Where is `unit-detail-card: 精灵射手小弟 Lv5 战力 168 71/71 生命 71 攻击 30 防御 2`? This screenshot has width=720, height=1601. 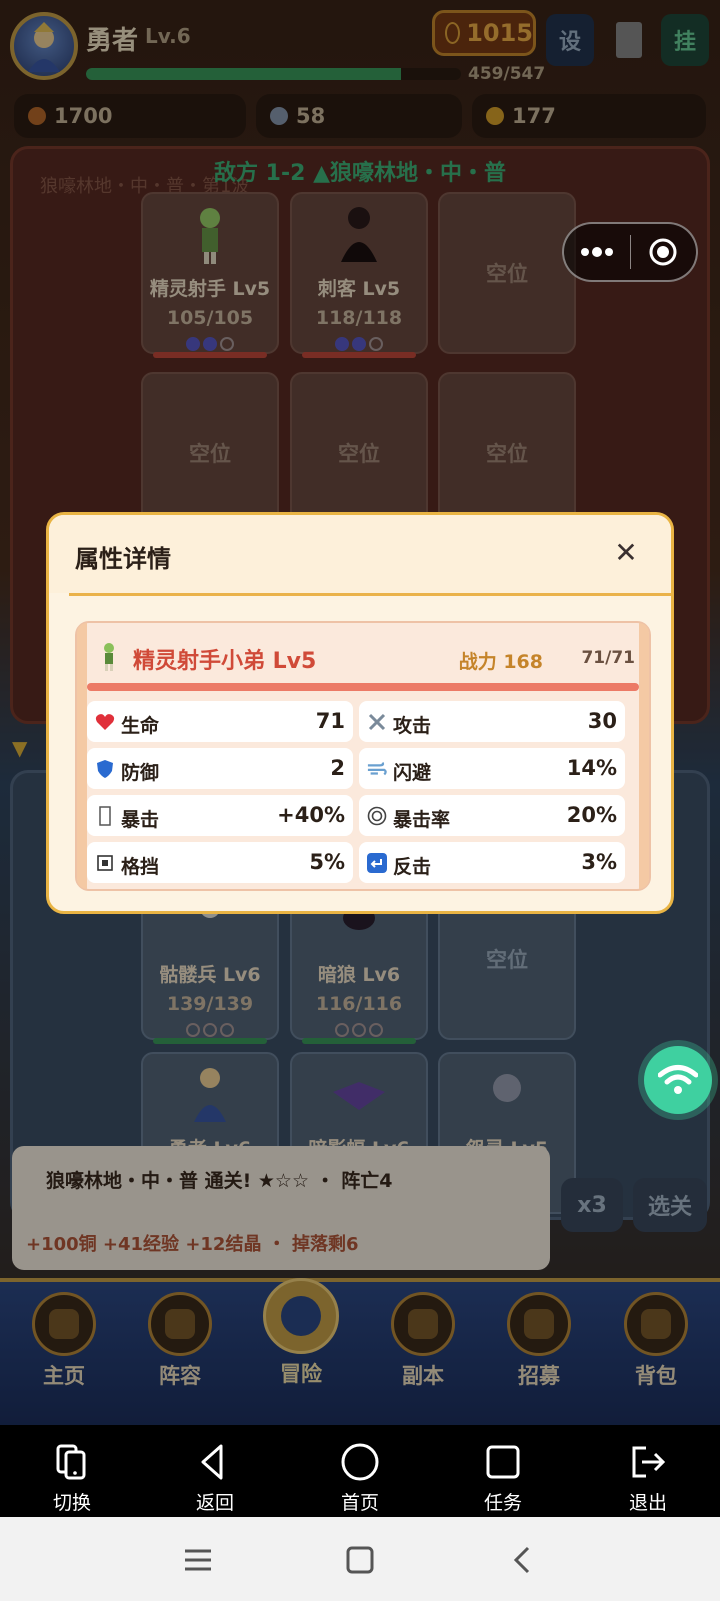
unit-detail-card: 精灵射手小弟 Lv5 战力 168 71/71 生命 71 攻击 30 防御 2 is located at coordinates (363, 756).